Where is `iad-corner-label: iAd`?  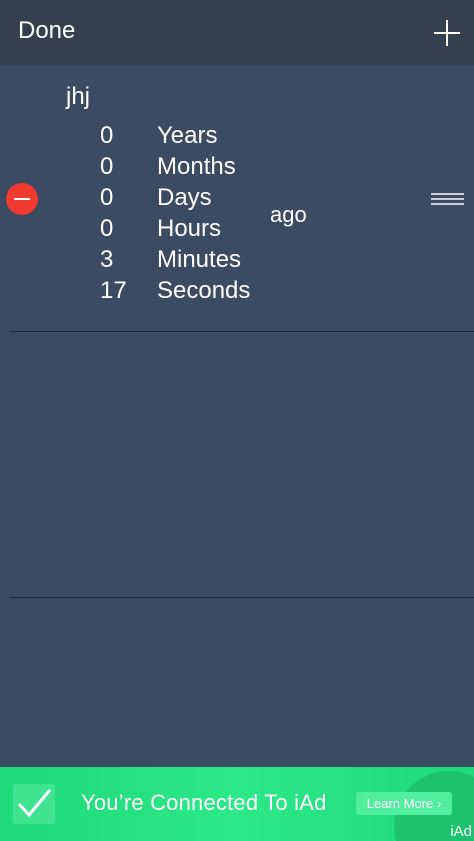
iad-corner-label: iAd is located at coordinates (461, 831).